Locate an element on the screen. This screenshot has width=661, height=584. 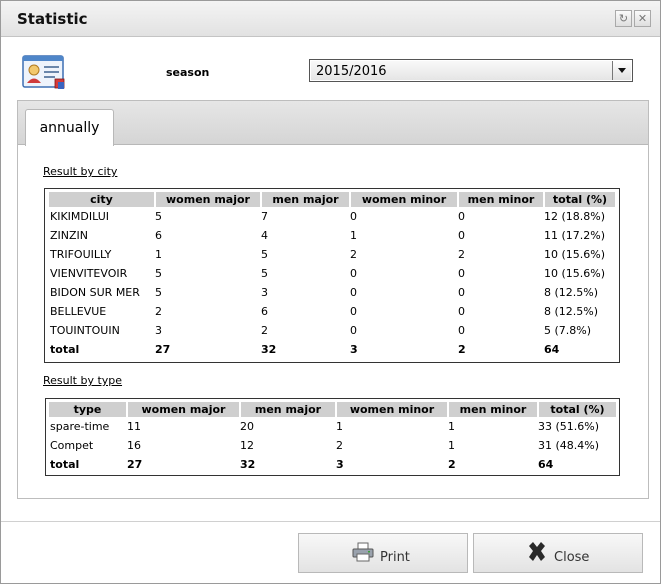
by-city-header-cell: city is located at coordinates (101, 199).